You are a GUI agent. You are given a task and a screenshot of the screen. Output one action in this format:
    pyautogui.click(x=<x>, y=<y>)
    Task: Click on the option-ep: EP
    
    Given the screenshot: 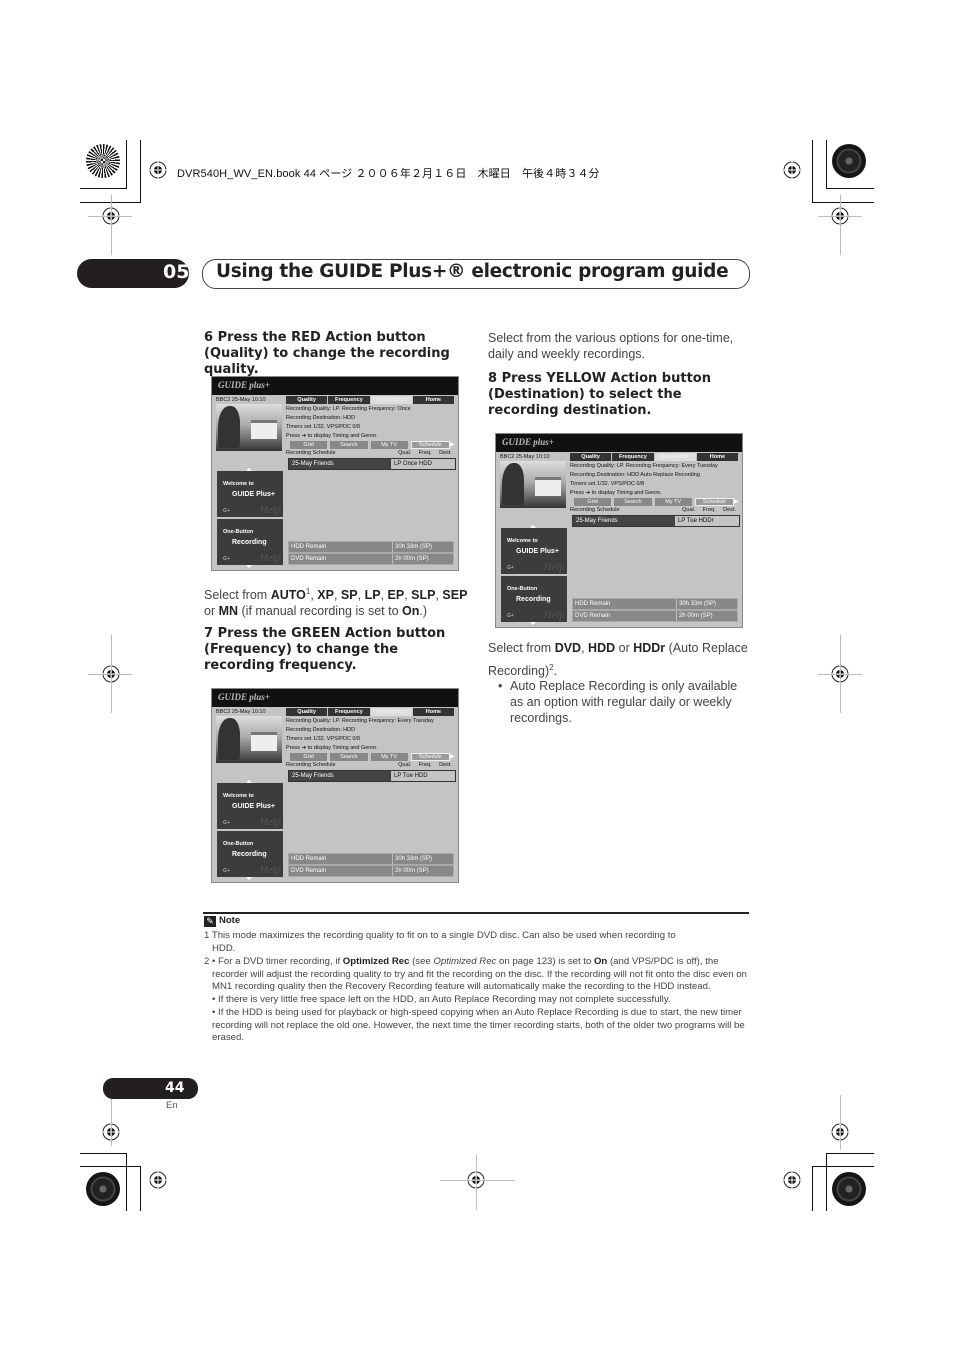 What is the action you would take?
    pyautogui.click(x=396, y=595)
    